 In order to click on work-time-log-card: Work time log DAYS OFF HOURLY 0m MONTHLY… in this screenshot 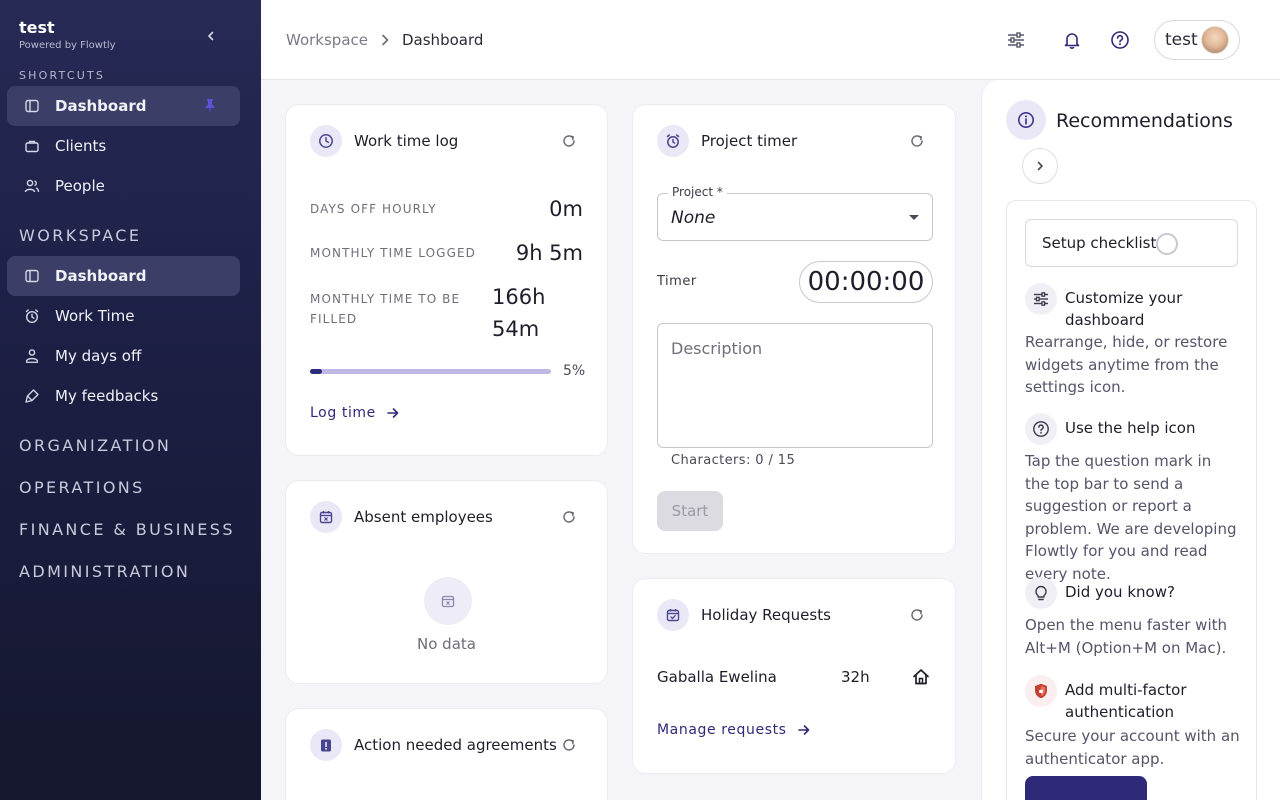, I will do `click(446, 280)`.